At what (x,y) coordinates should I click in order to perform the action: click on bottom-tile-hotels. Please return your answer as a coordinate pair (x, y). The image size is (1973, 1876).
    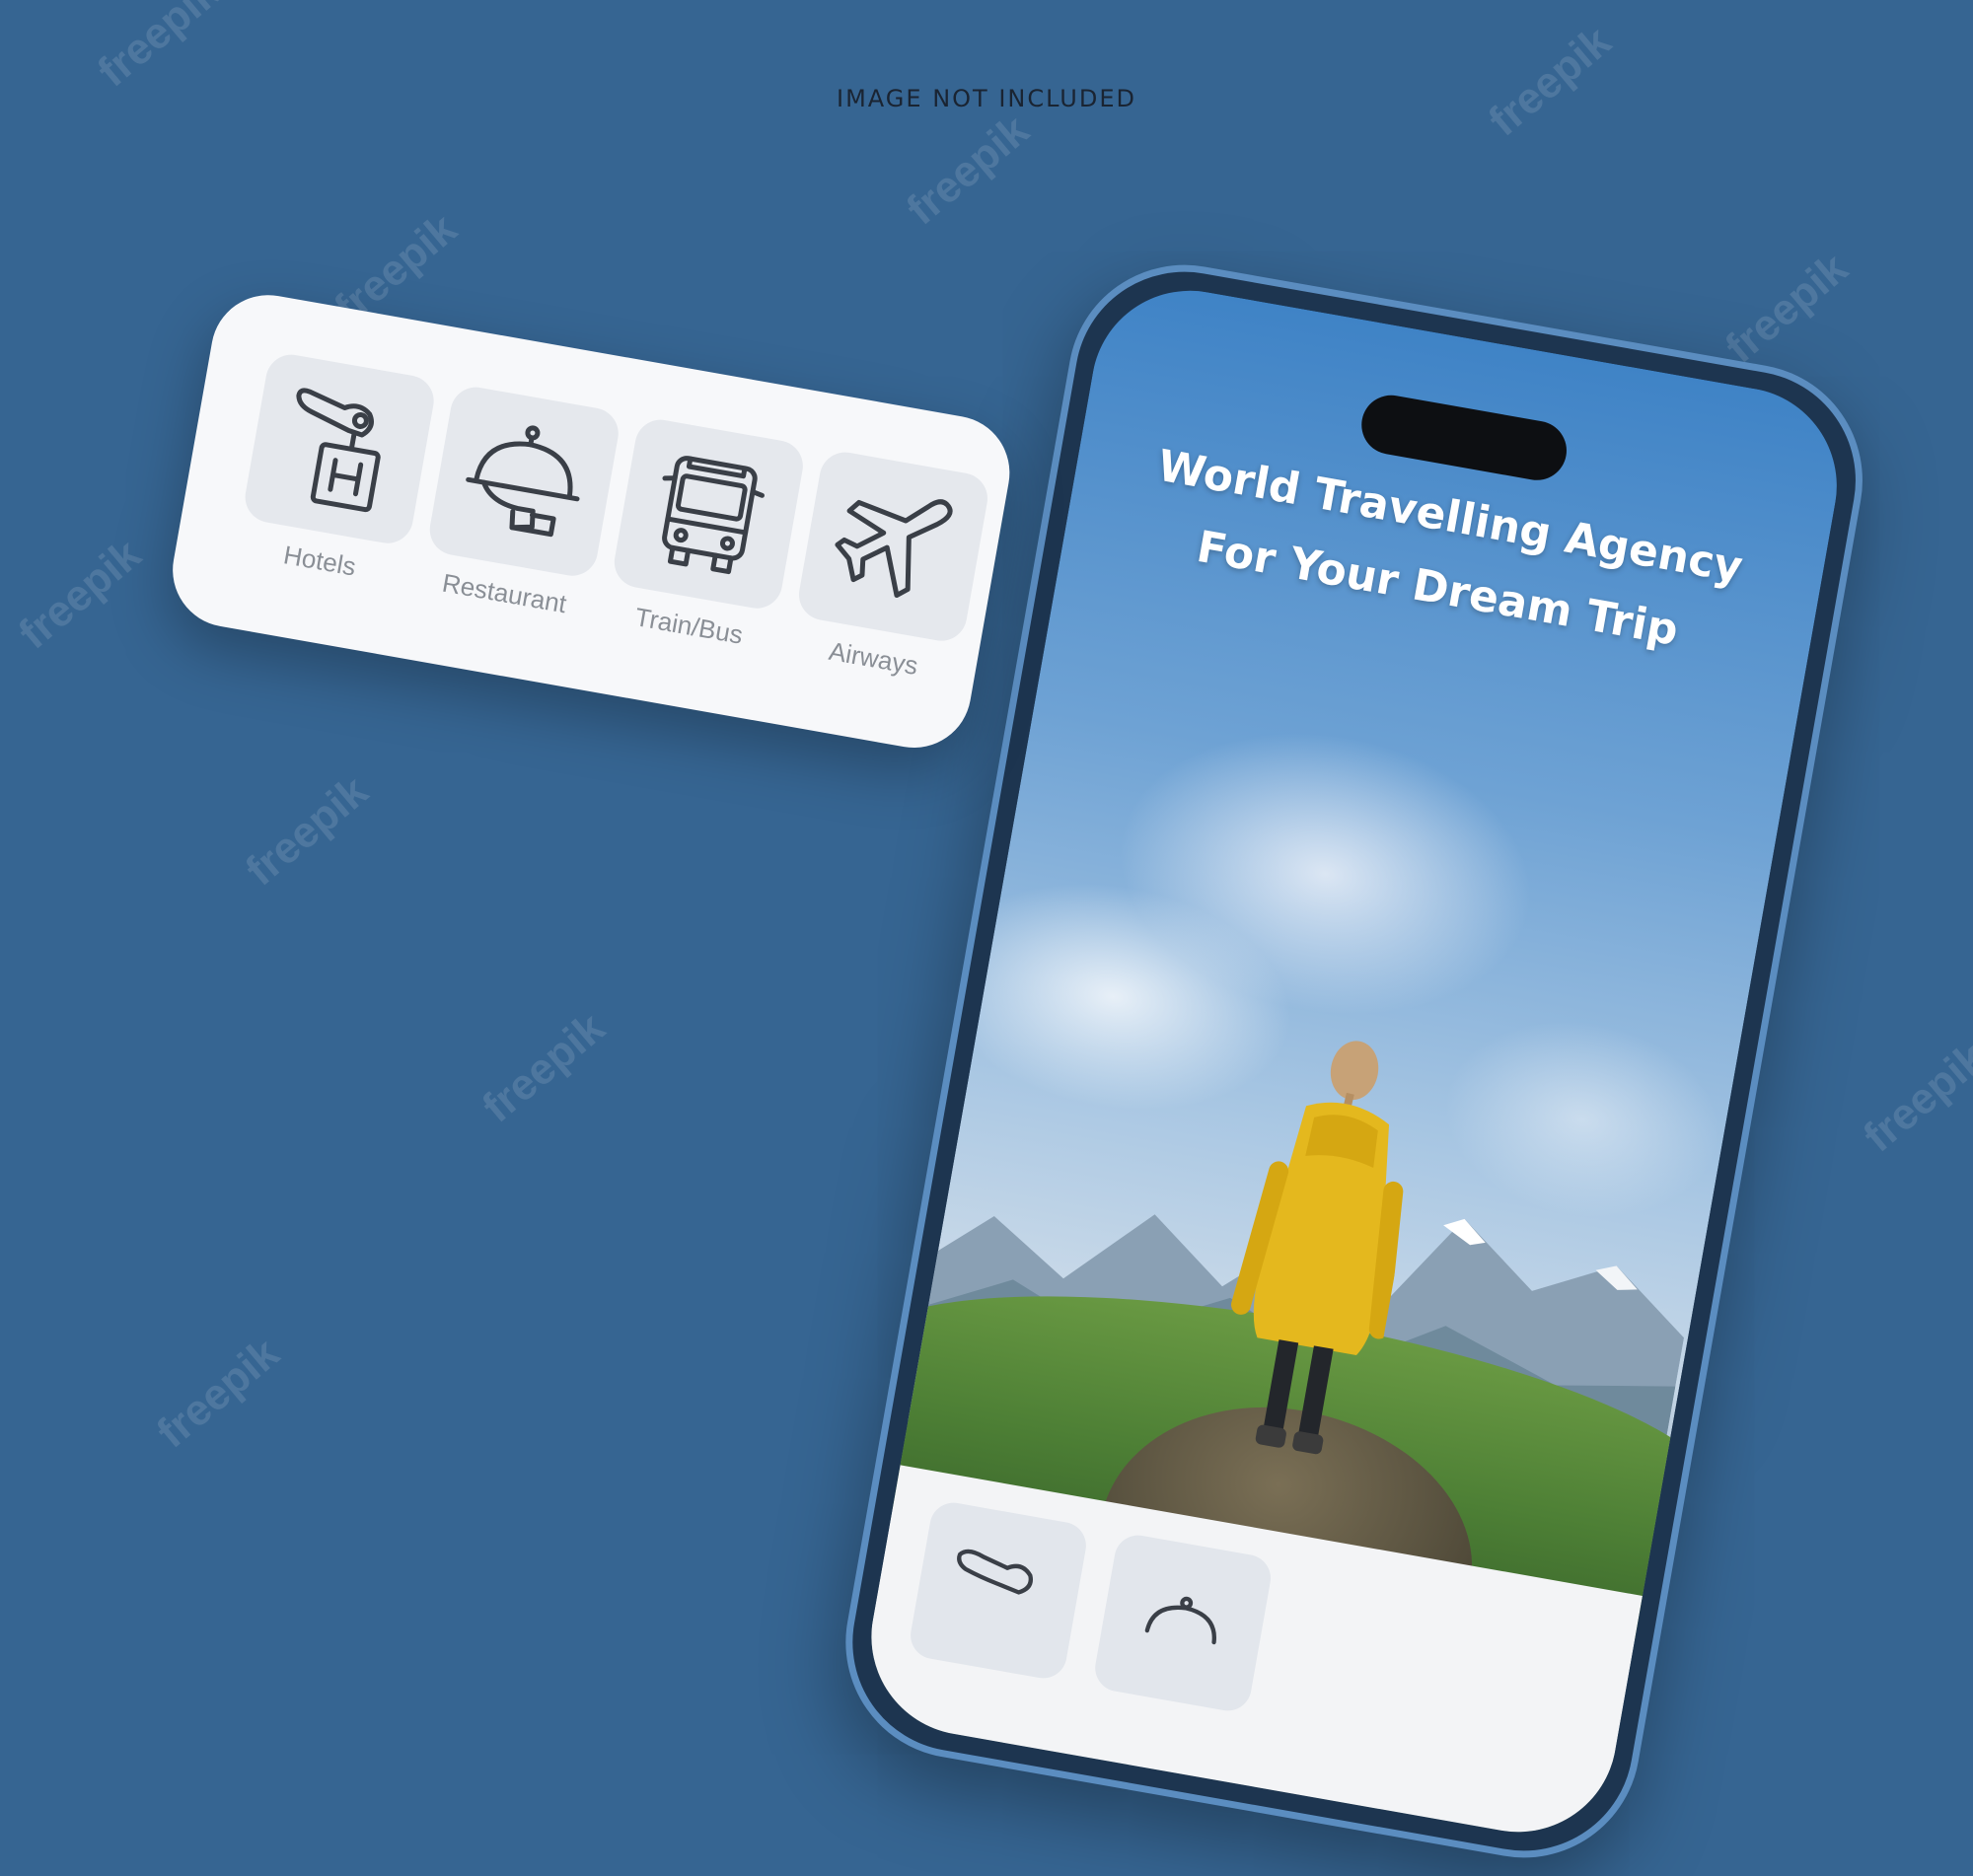
    Looking at the image, I should click on (999, 1590).